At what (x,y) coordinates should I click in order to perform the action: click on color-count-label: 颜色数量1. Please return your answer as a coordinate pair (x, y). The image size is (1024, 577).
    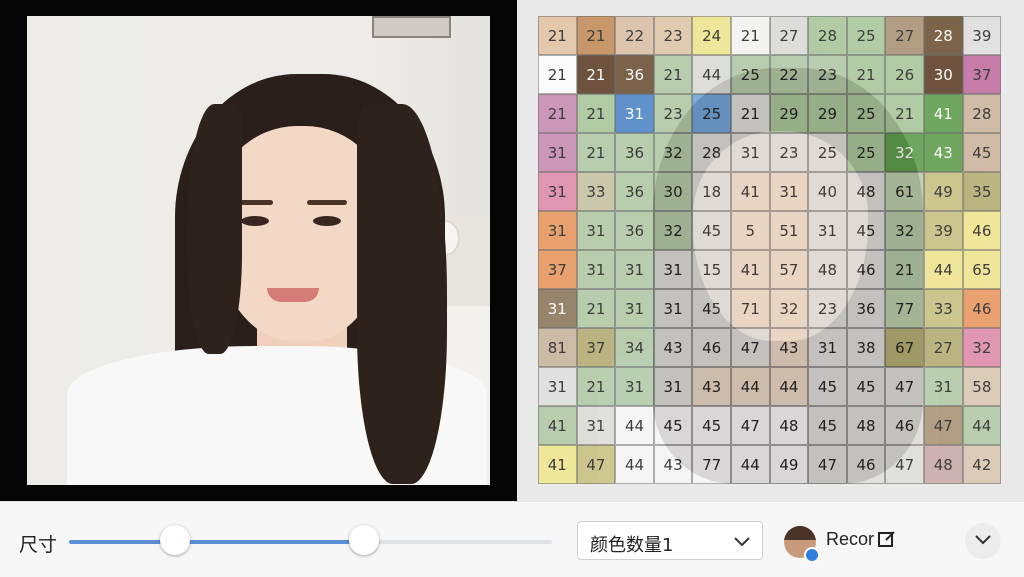
    Looking at the image, I should click on (632, 545).